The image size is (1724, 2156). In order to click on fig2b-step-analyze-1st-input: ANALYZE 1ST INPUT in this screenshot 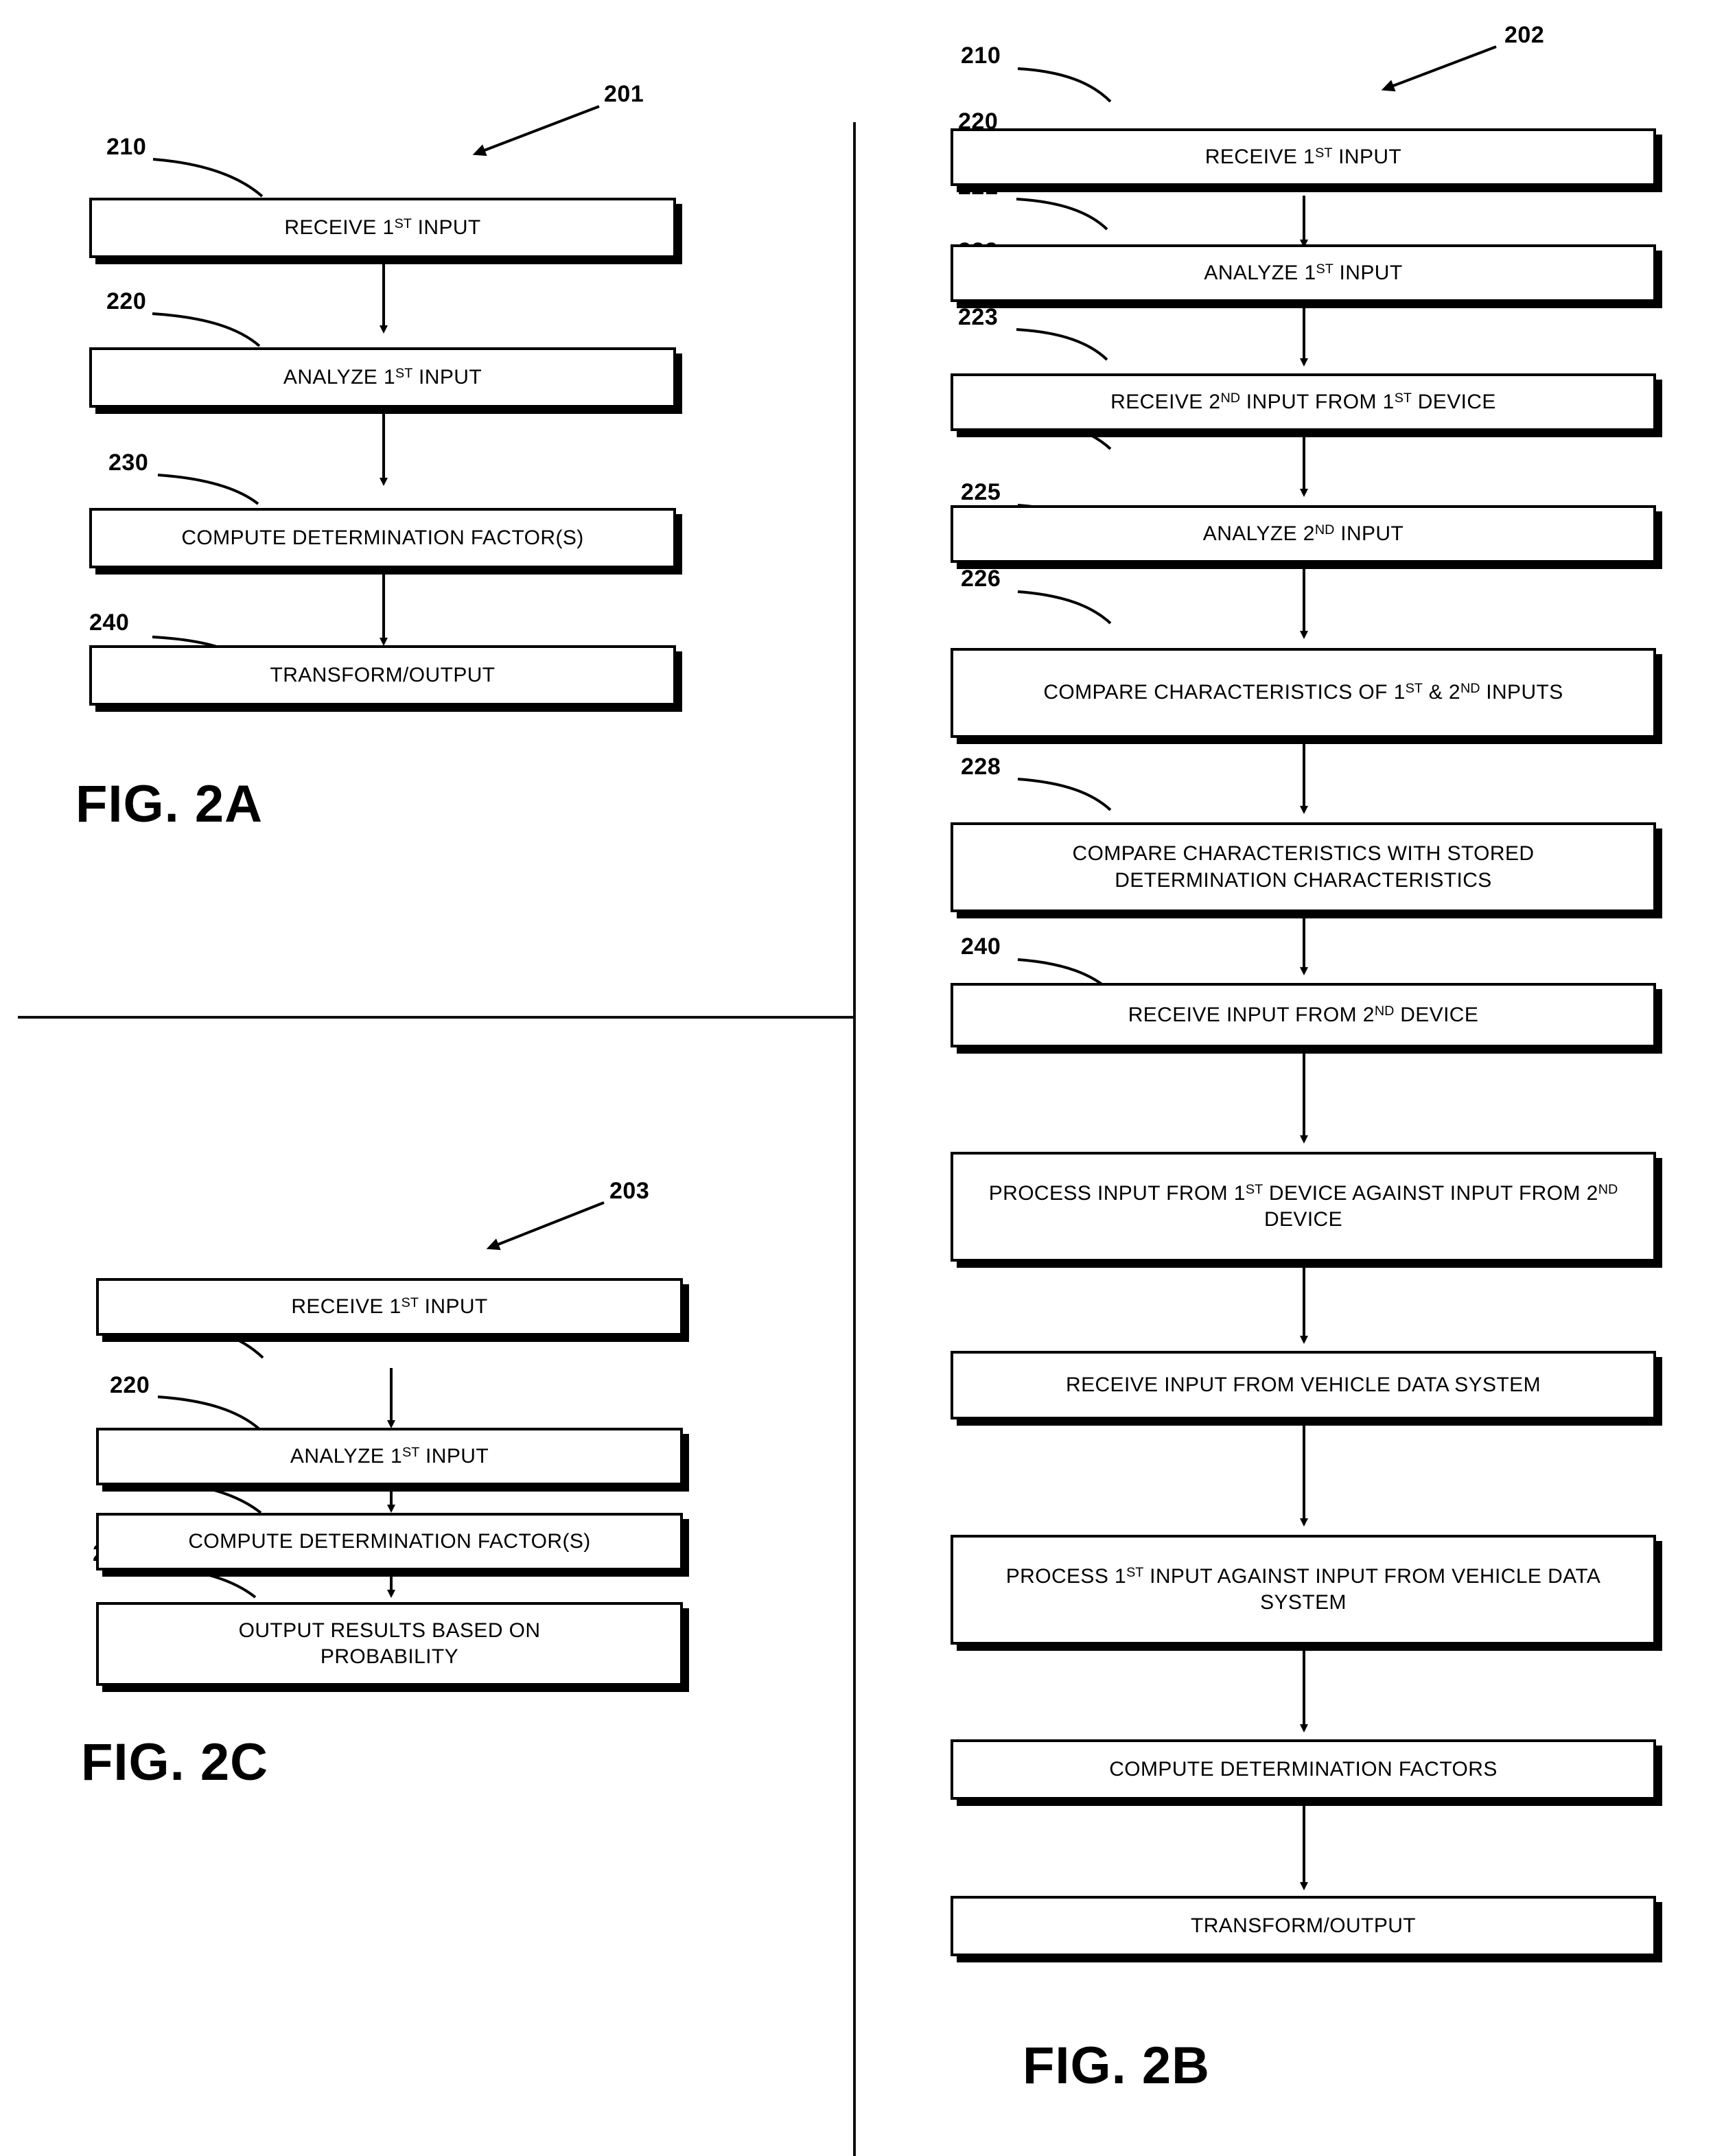, I will do `click(1303, 273)`.